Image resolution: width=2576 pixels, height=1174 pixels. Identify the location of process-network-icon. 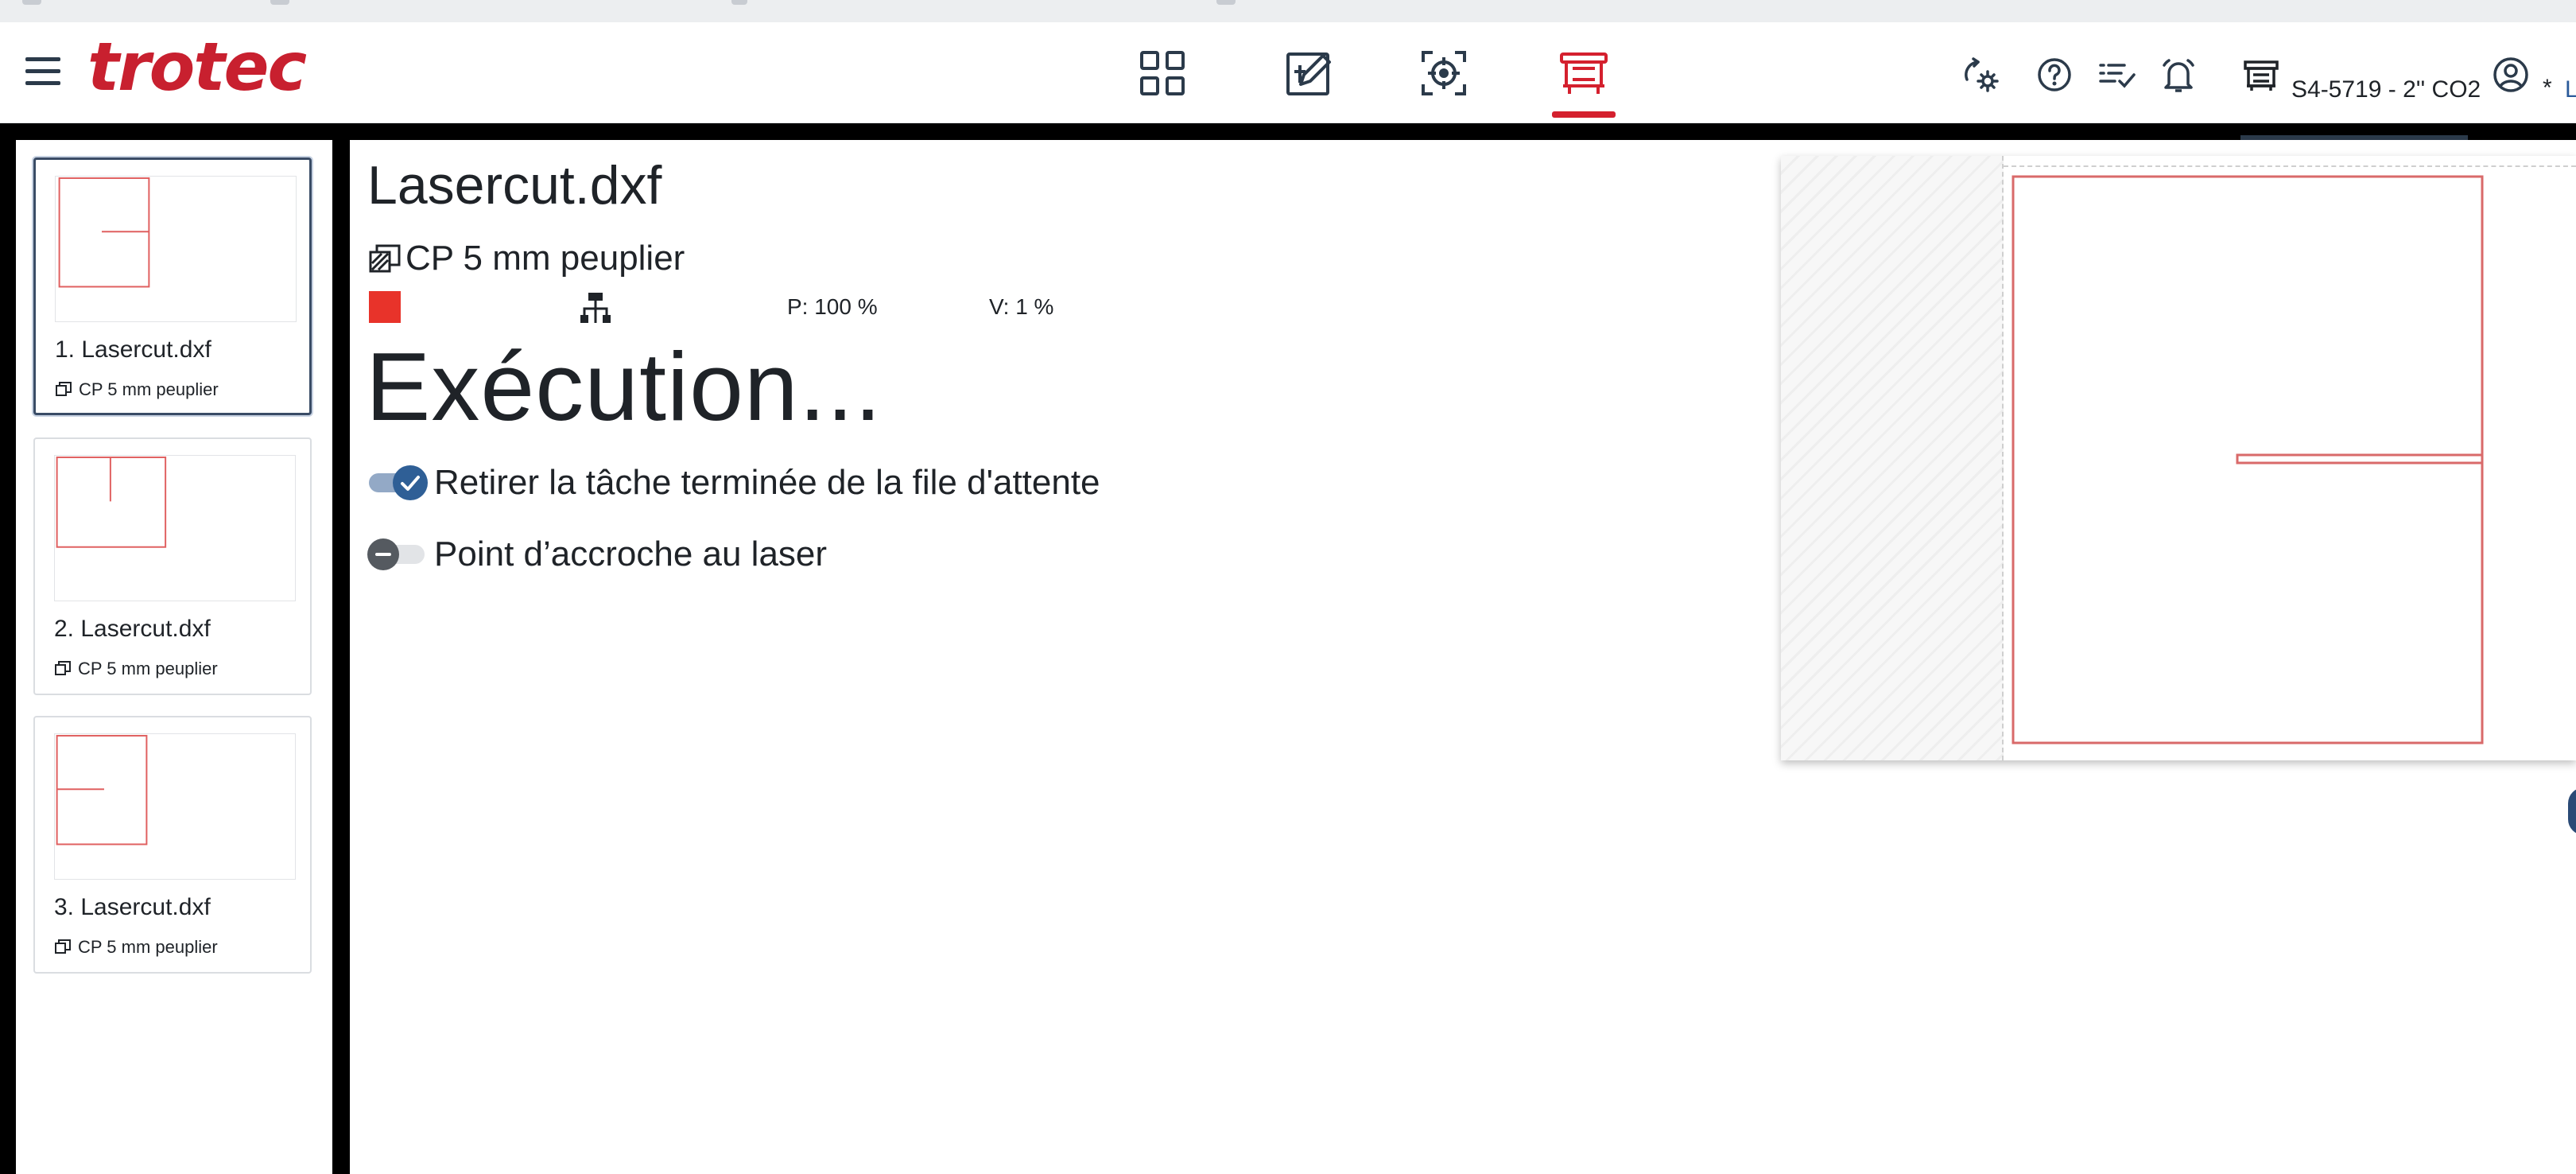
(595, 308).